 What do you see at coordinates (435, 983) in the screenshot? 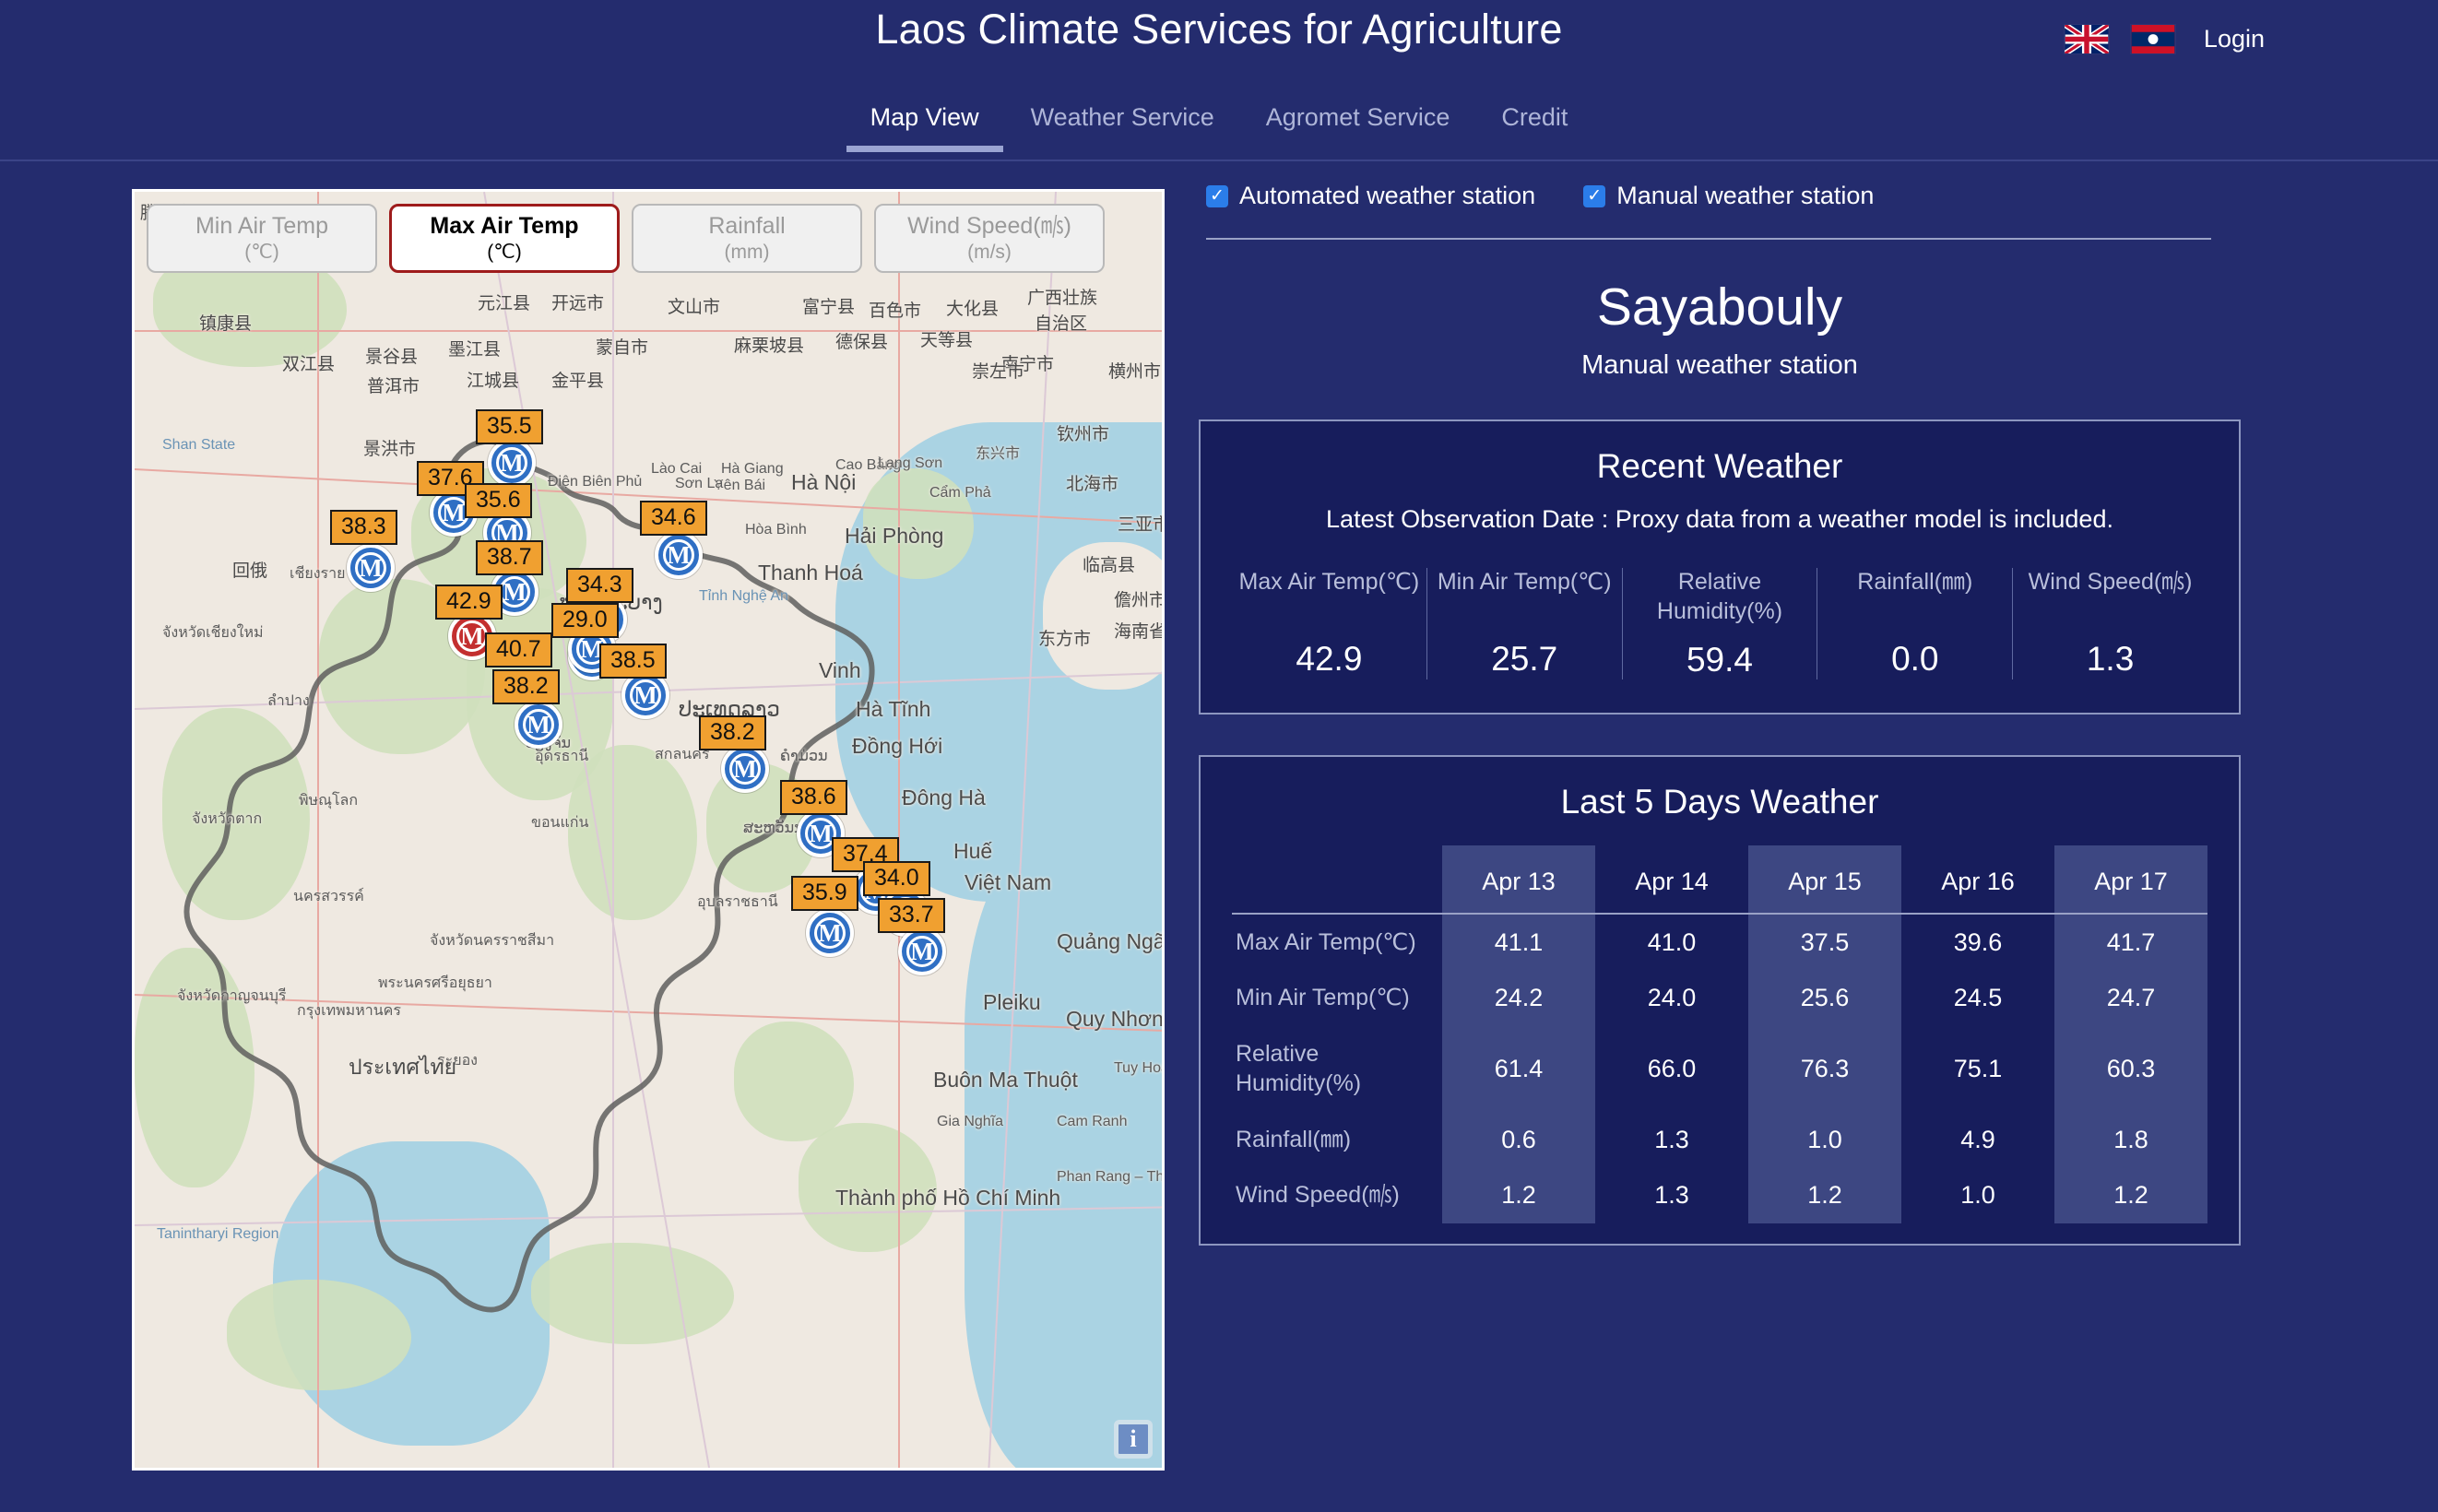
I see `map-label: พระนครศรีอยุธยา` at bounding box center [435, 983].